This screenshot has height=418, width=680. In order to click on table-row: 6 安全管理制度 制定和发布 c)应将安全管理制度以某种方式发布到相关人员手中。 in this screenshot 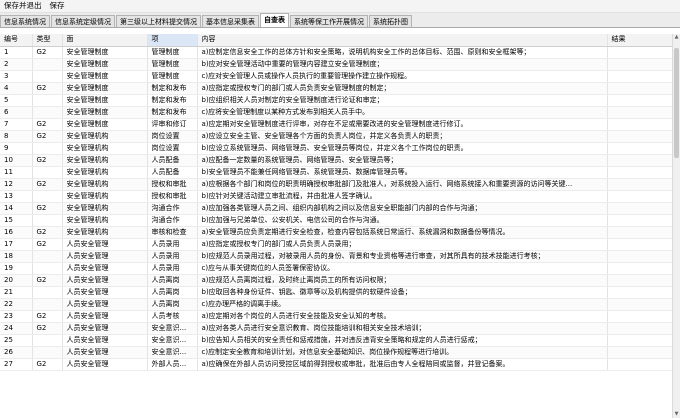, I will do `click(336, 112)`.